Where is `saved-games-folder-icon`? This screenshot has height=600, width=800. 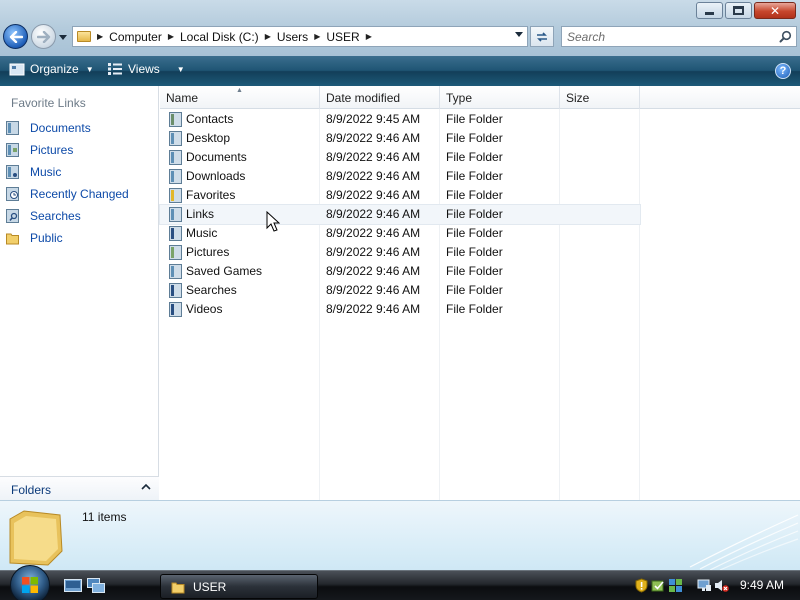
saved-games-folder-icon is located at coordinates (175, 271).